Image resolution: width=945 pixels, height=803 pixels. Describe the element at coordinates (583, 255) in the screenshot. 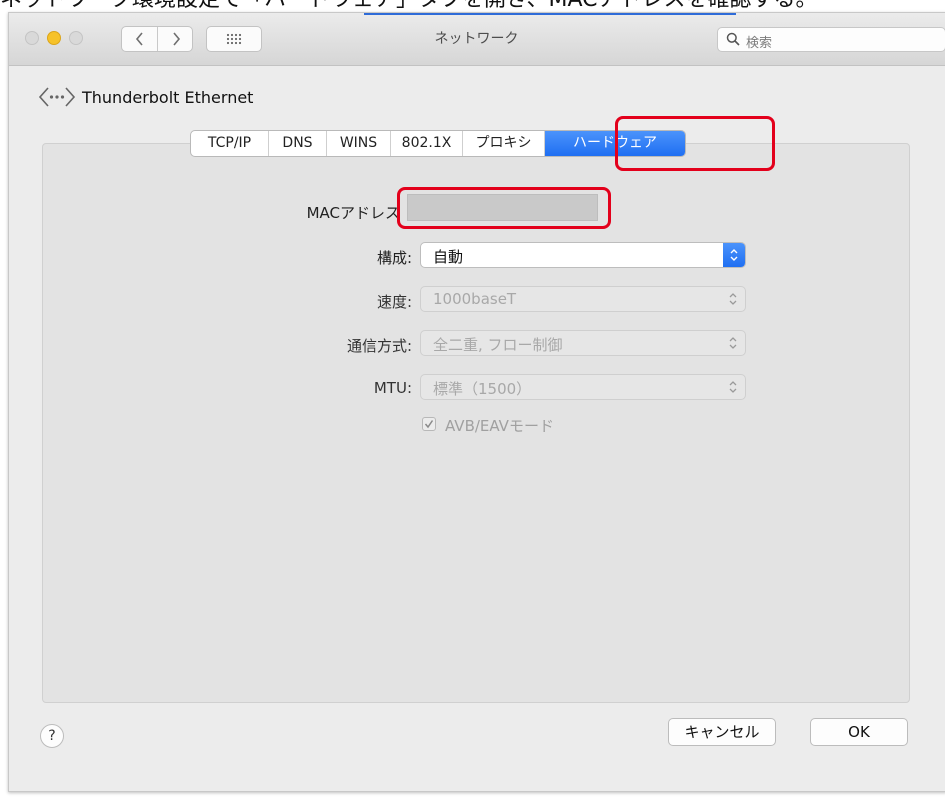

I see `config-popup: 自動` at that location.